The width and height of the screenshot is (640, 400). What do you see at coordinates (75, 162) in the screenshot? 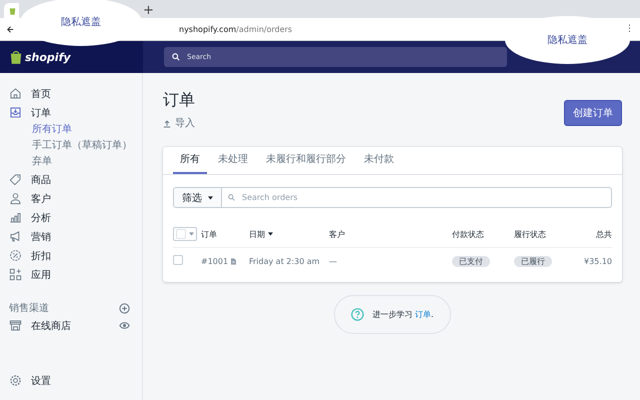
I see `nav-subitem: 弃单` at bounding box center [75, 162].